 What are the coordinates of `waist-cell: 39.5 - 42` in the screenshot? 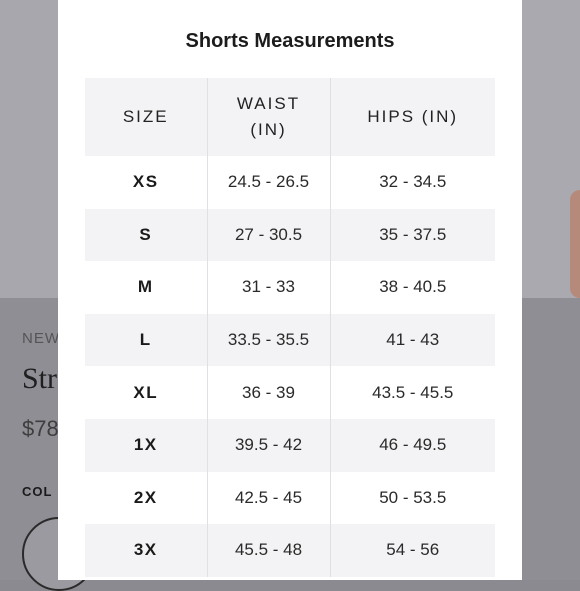 It's located at (268, 445).